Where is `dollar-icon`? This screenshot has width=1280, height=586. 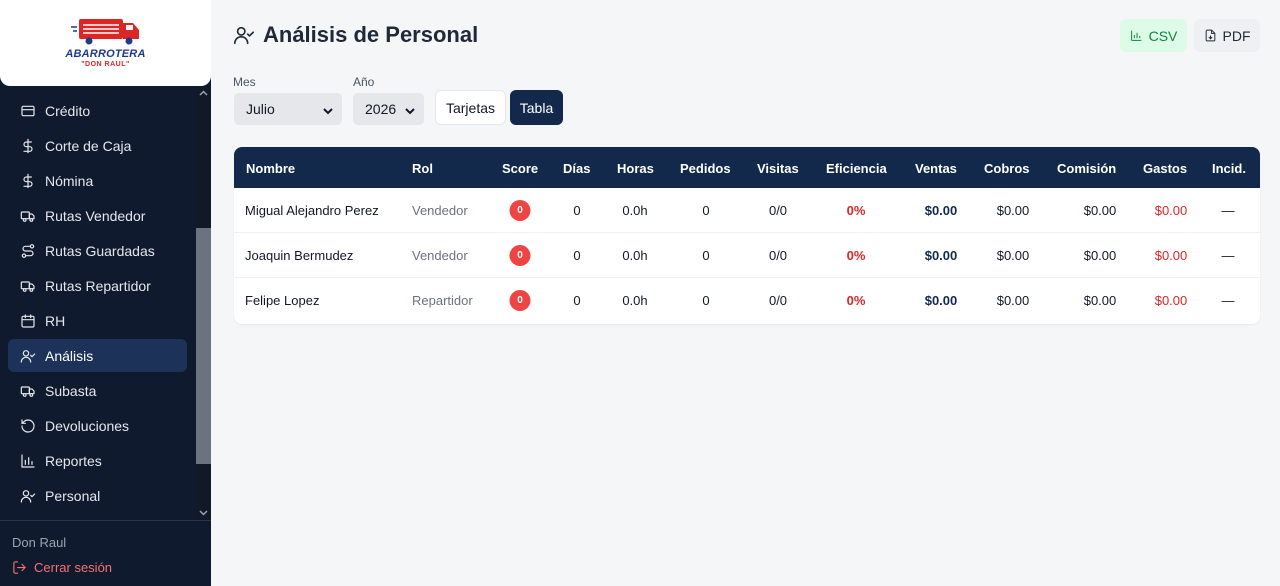
dollar-icon is located at coordinates (28, 181).